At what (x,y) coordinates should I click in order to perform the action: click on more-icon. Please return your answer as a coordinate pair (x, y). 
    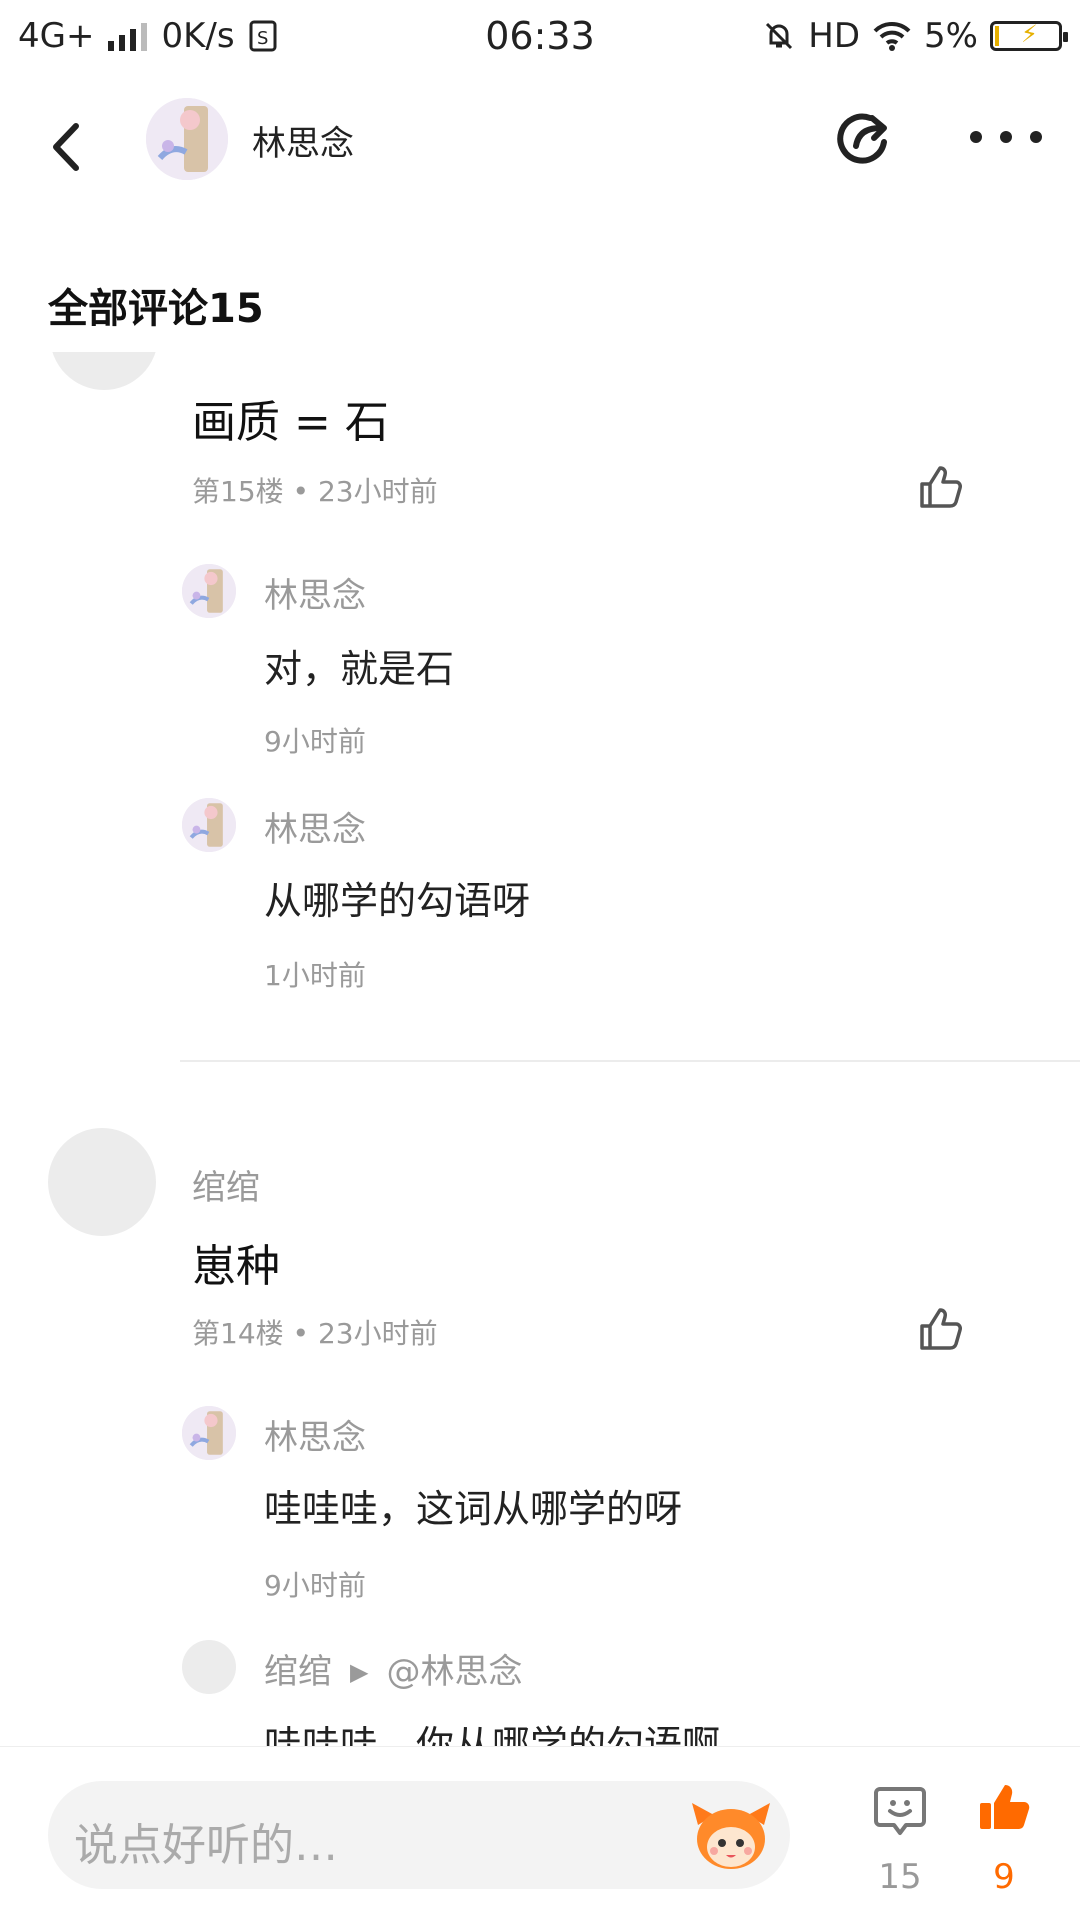
    Looking at the image, I should click on (1006, 137).